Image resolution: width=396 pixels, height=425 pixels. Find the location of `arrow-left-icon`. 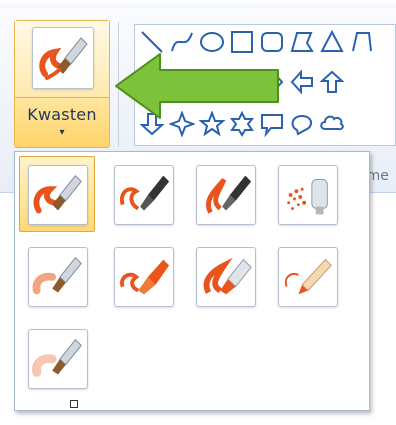

arrow-left-icon is located at coordinates (302, 82).